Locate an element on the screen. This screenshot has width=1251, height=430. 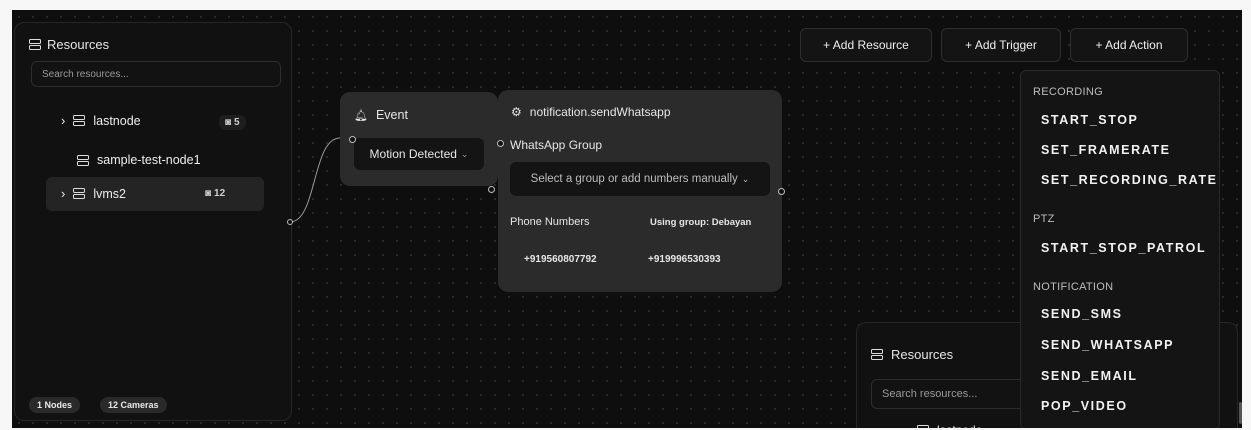
add-action-button: + Add Action is located at coordinates (1129, 45).